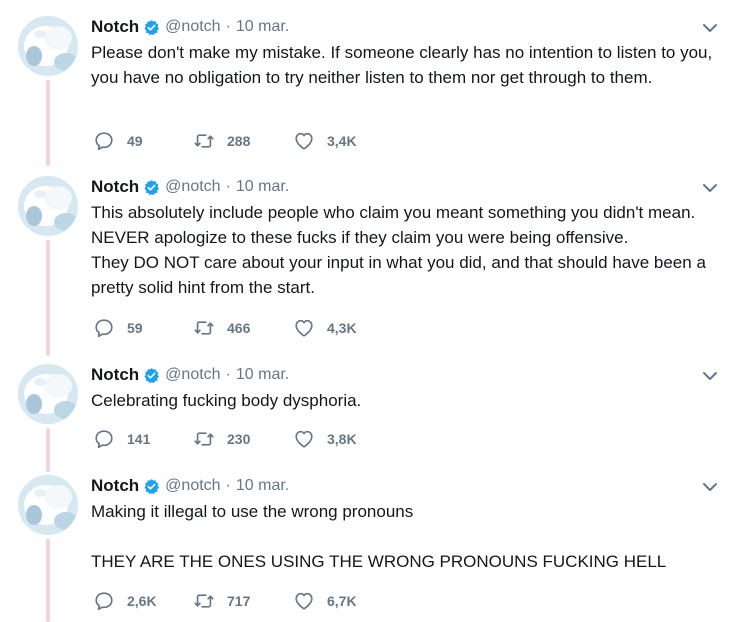 This screenshot has width=748, height=622. What do you see at coordinates (135, 141) in the screenshot?
I see `reply-count: 49` at bounding box center [135, 141].